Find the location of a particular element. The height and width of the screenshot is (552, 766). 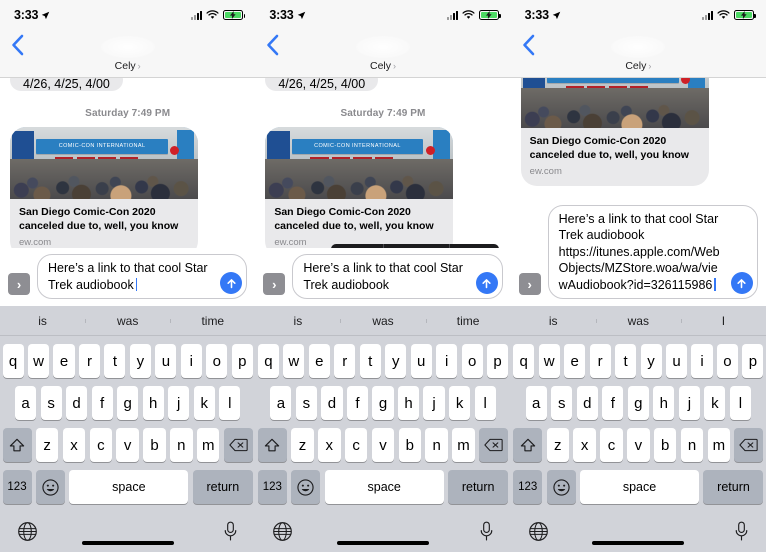

menu-item-paste: Paste is located at coordinates (474, 246).